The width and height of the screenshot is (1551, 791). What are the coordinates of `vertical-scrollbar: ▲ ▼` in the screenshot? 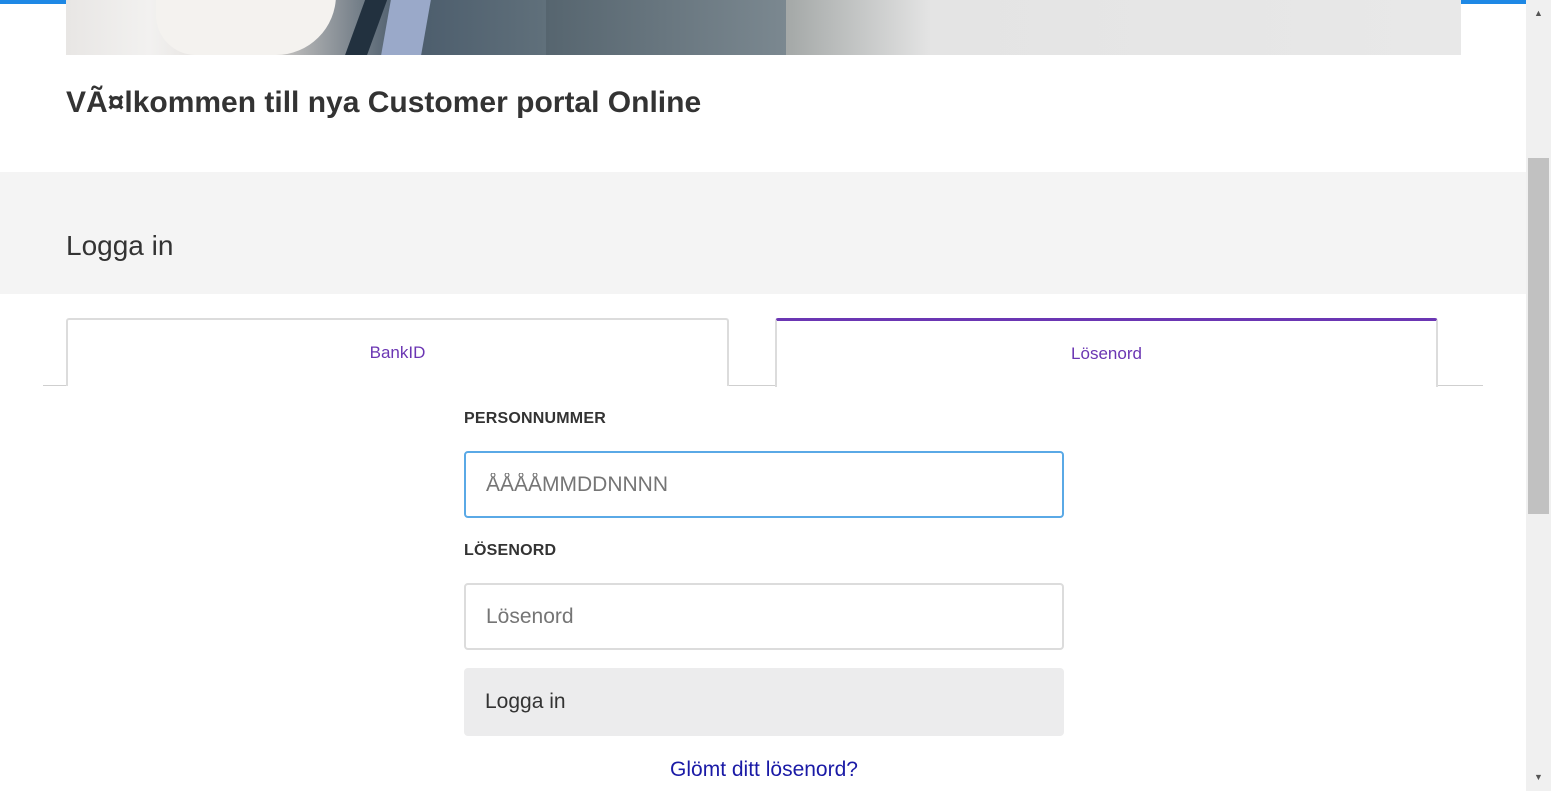 It's located at (1538, 395).